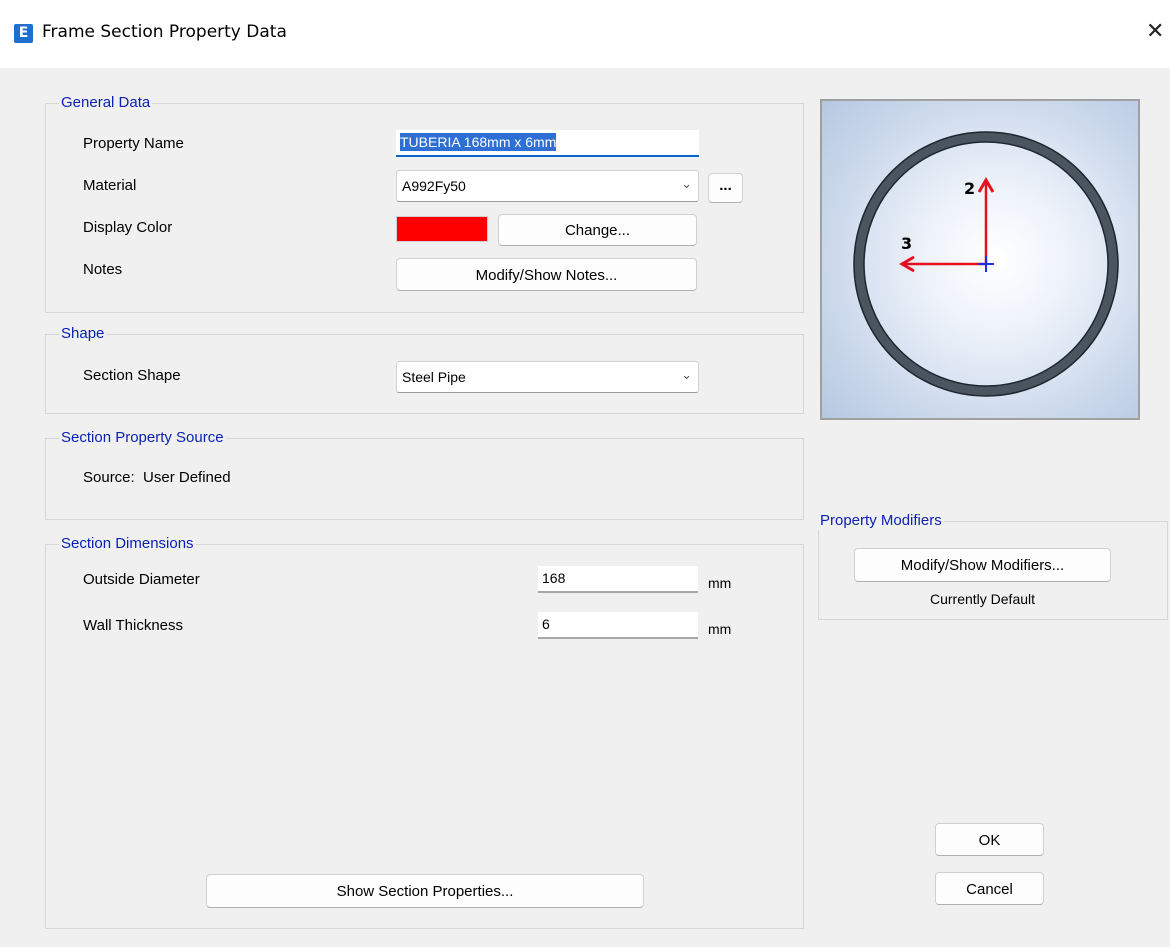  What do you see at coordinates (554, 578) in the screenshot?
I see `outside-diameter-value: 168` at bounding box center [554, 578].